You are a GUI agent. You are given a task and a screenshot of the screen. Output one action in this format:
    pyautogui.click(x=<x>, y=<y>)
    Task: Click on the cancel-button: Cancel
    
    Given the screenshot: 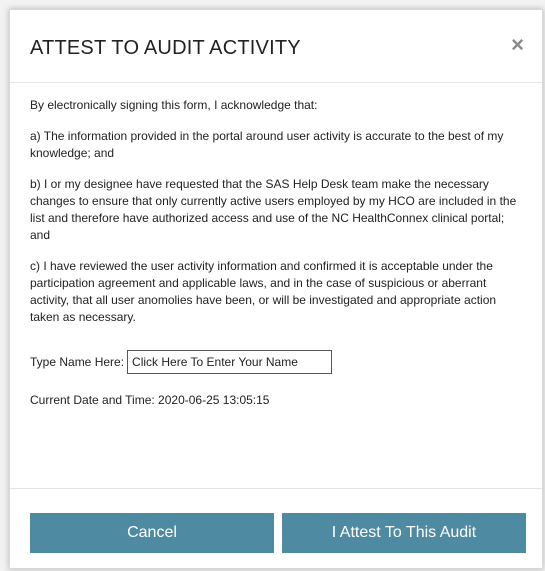 What is the action you would take?
    pyautogui.click(x=152, y=533)
    